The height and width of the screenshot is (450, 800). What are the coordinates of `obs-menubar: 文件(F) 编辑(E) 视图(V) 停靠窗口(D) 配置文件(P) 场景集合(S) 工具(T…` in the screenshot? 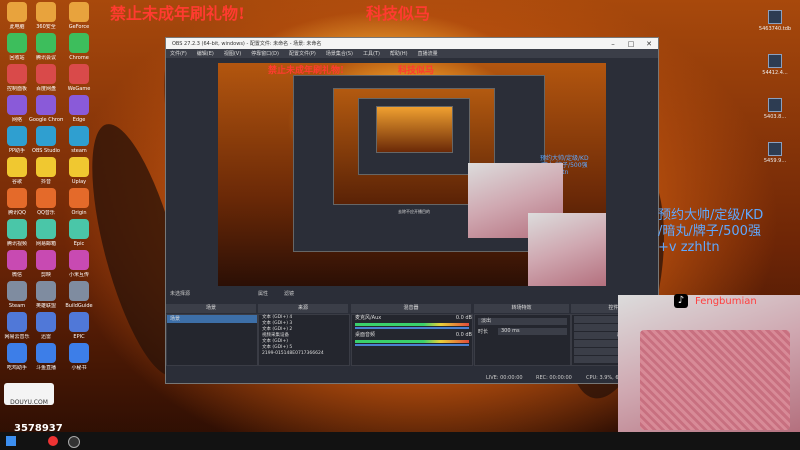 It's located at (412, 53).